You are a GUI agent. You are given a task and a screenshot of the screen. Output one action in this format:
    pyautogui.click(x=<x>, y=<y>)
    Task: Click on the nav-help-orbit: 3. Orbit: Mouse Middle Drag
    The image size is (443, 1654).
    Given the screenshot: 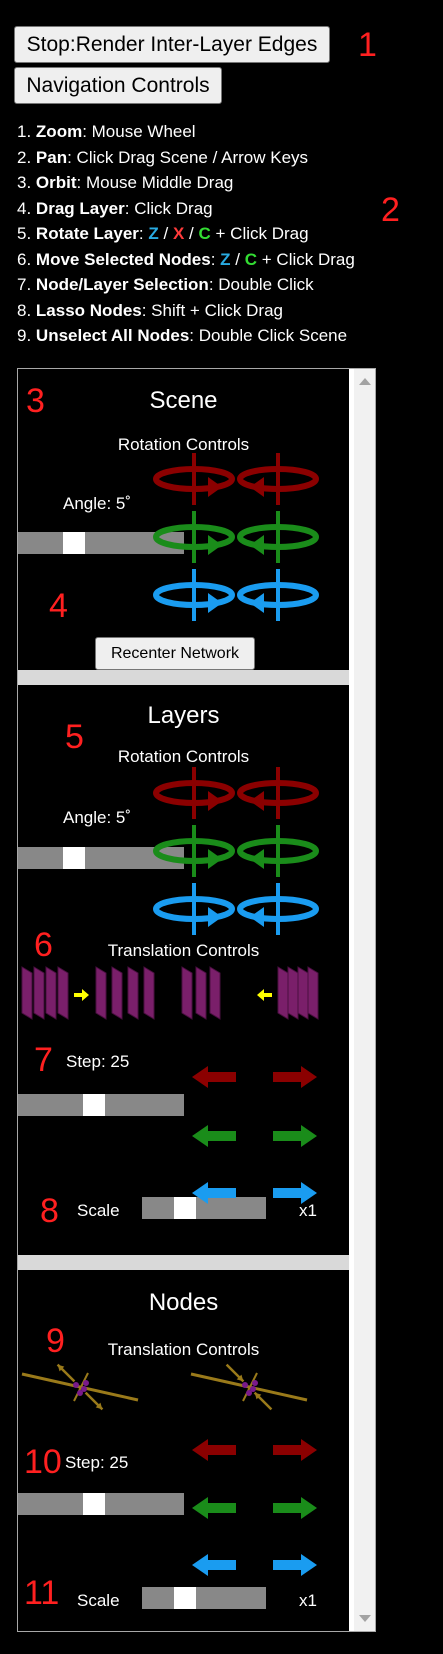 What is the action you would take?
    pyautogui.click(x=125, y=182)
    